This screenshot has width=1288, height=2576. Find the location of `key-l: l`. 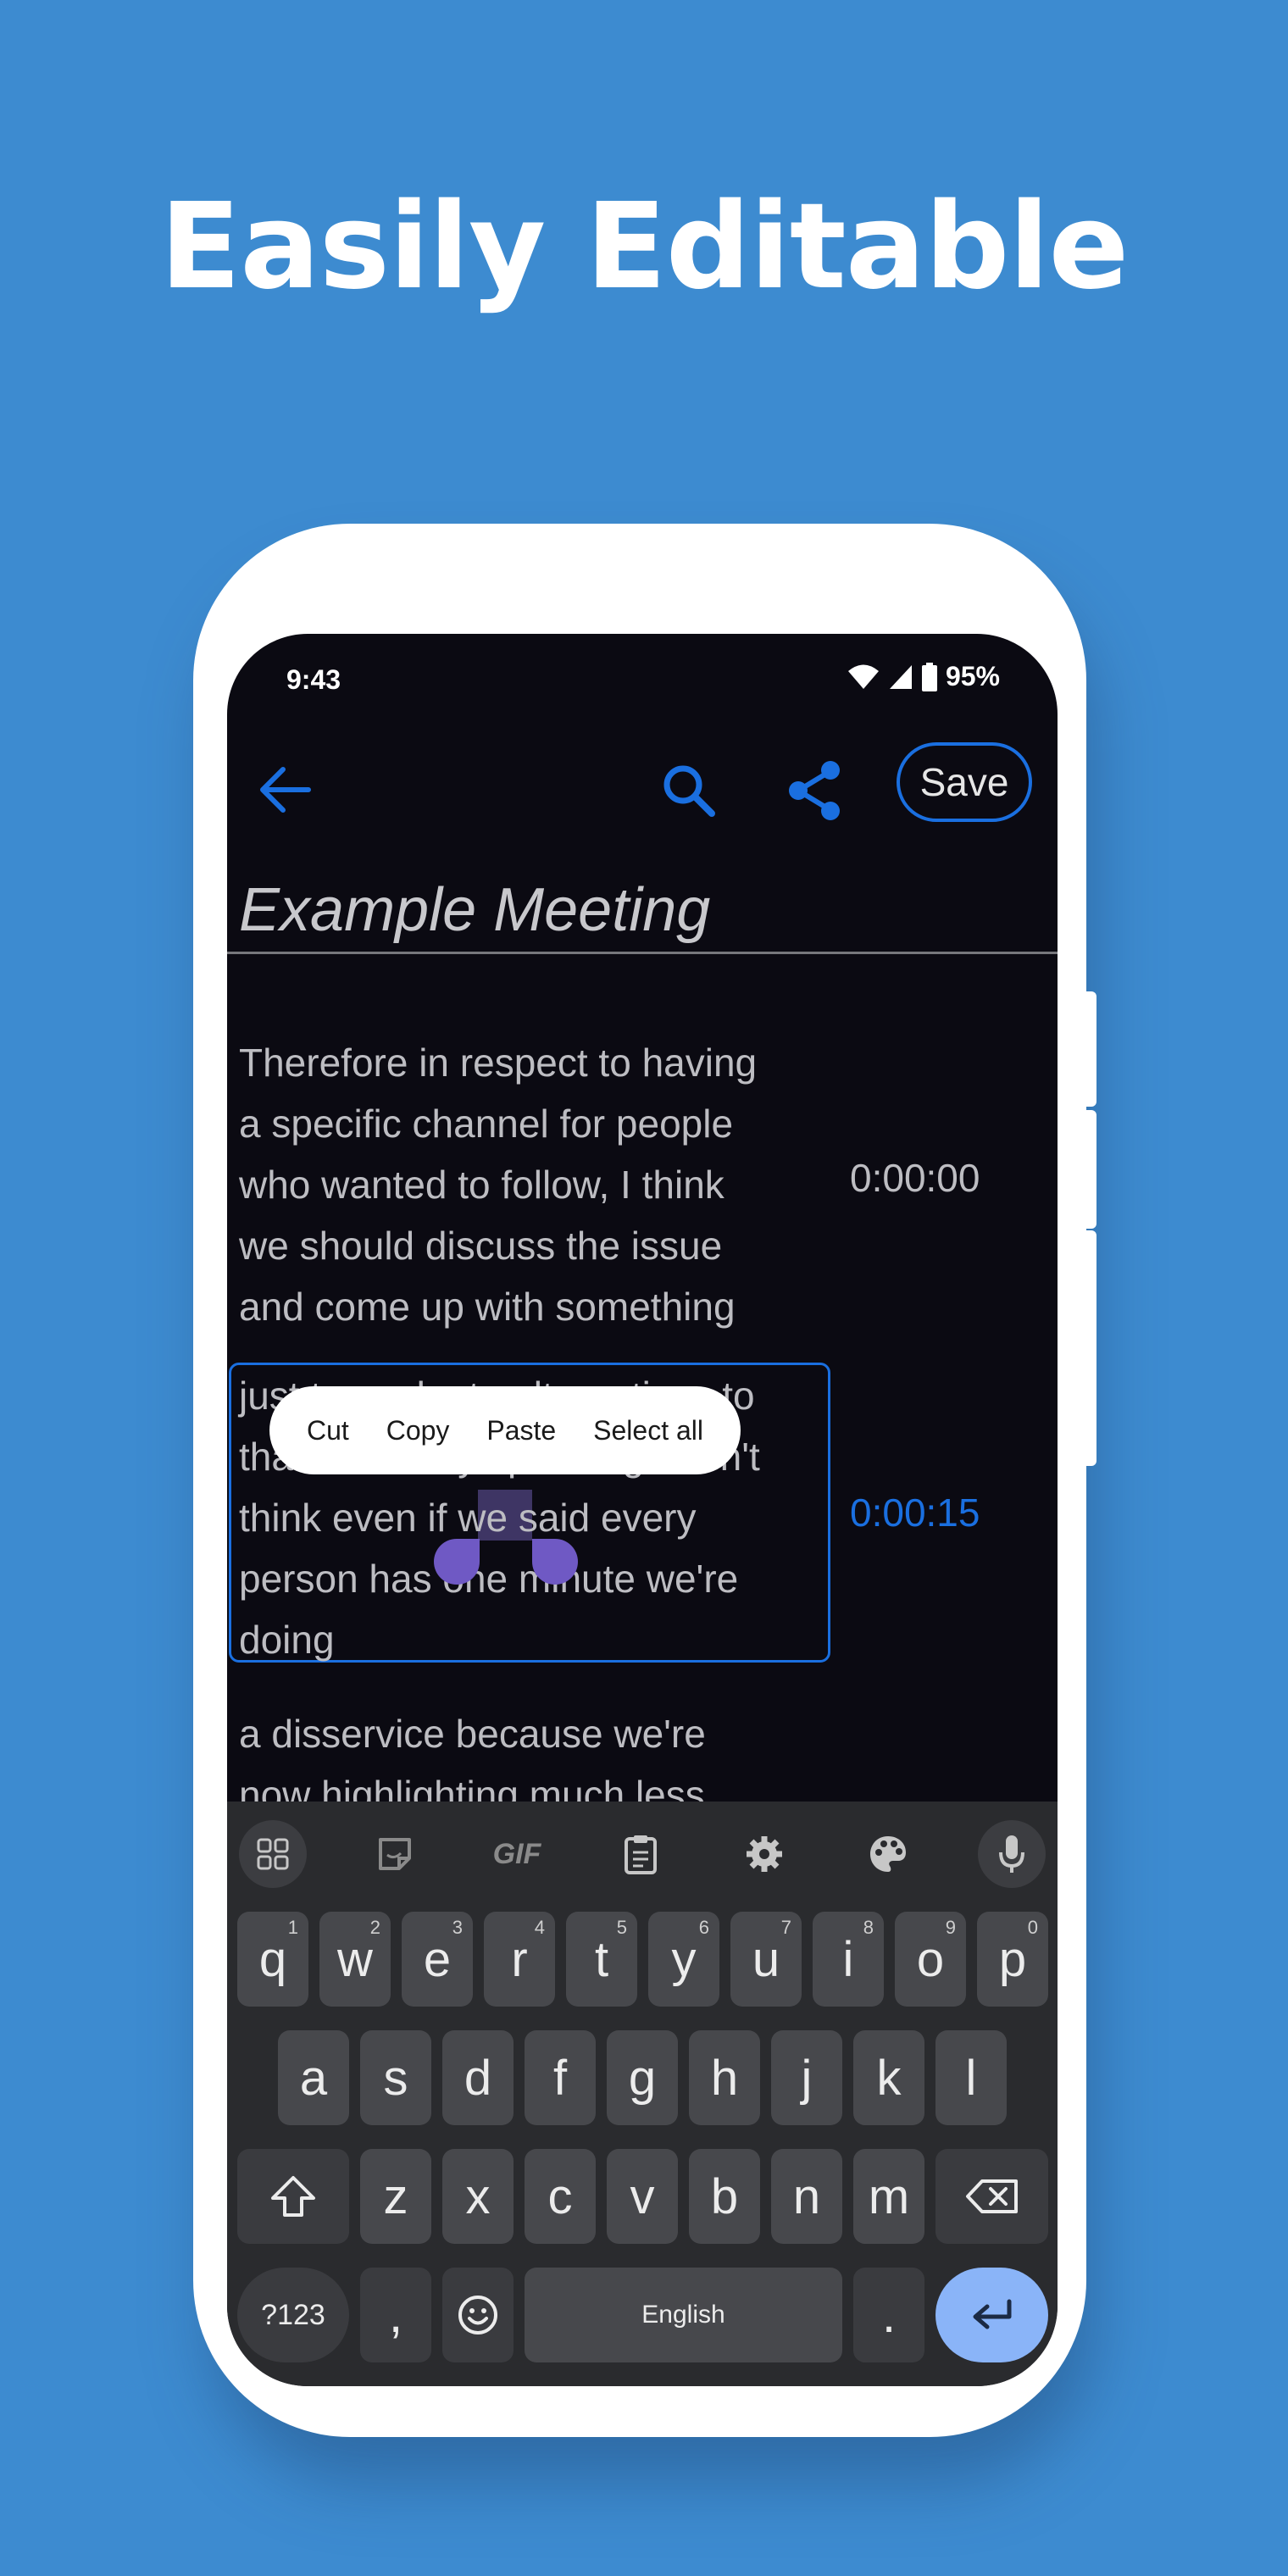

key-l: l is located at coordinates (971, 2077).